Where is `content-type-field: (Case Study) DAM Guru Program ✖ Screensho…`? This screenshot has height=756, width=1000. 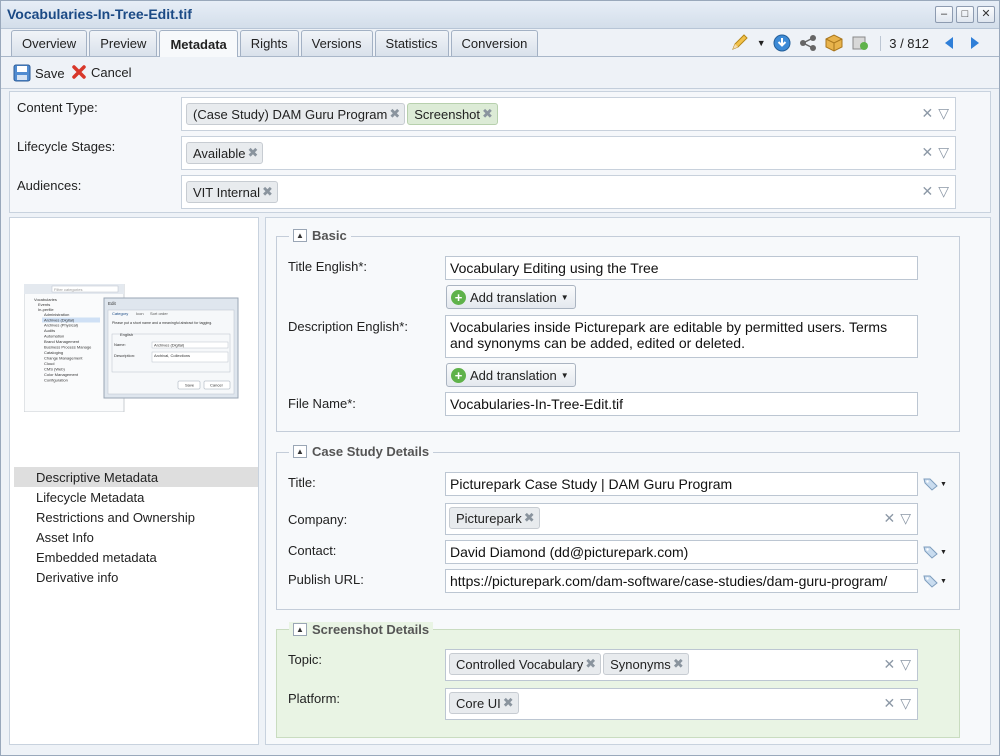
content-type-field: (Case Study) DAM Guru Program ✖ Screensho… is located at coordinates (568, 114).